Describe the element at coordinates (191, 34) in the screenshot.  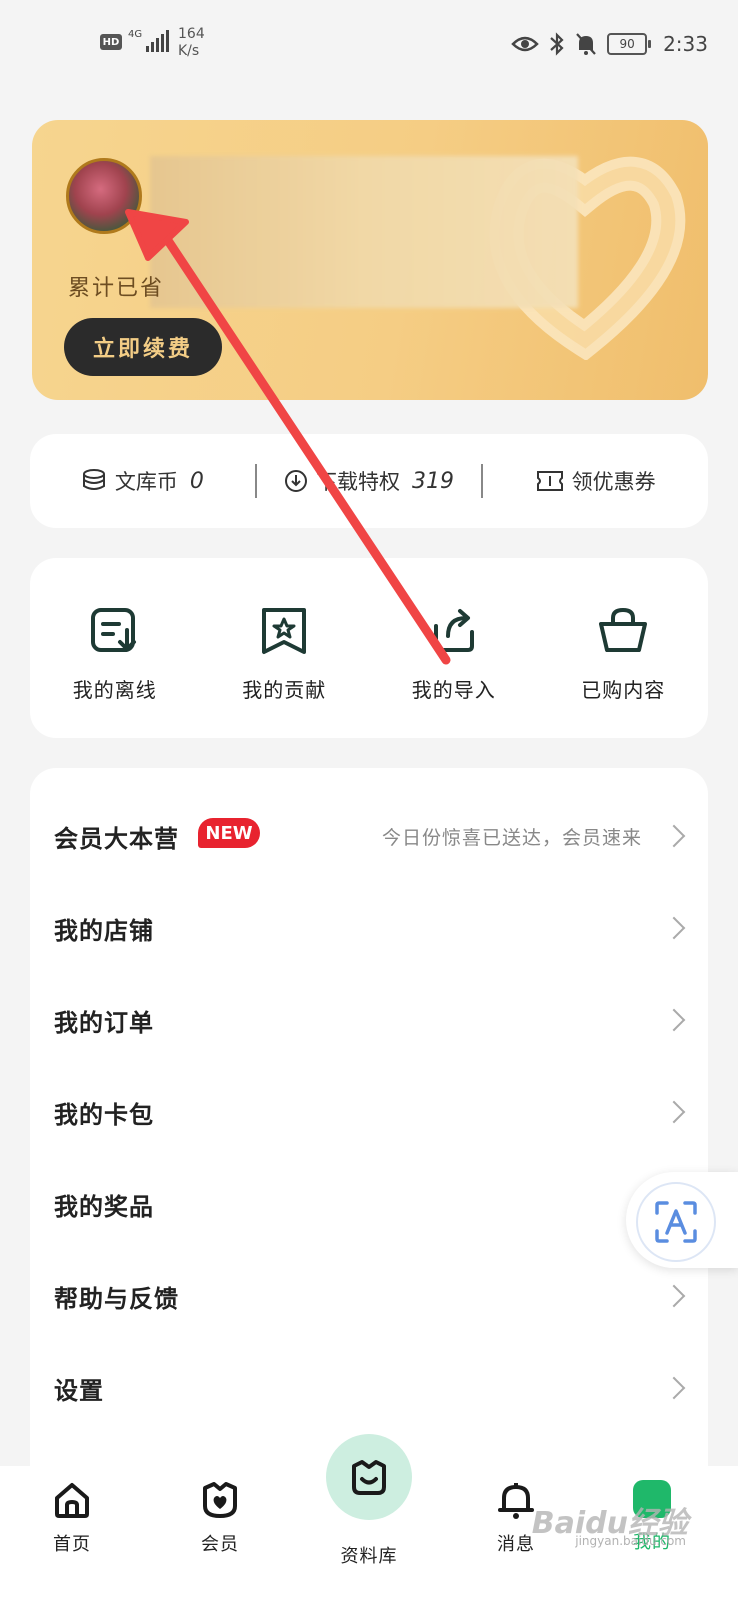
I see `network-speed-value: 164` at that location.